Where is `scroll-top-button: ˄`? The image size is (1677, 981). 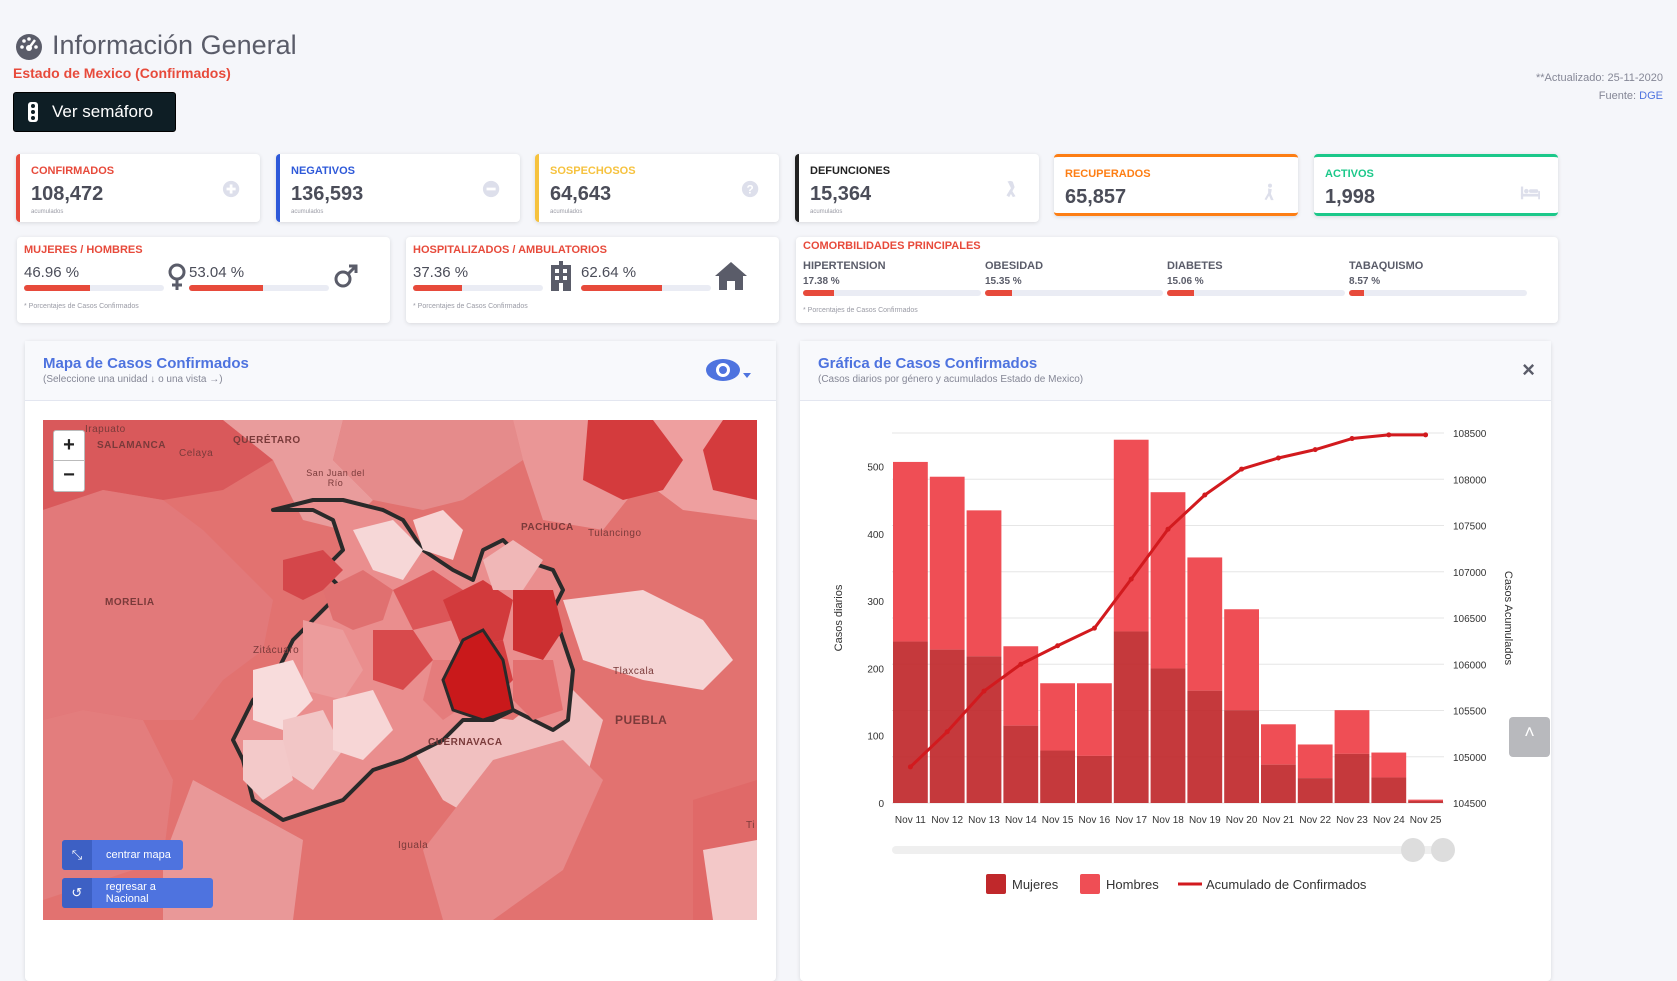
scroll-top-button: ˄ is located at coordinates (1529, 737).